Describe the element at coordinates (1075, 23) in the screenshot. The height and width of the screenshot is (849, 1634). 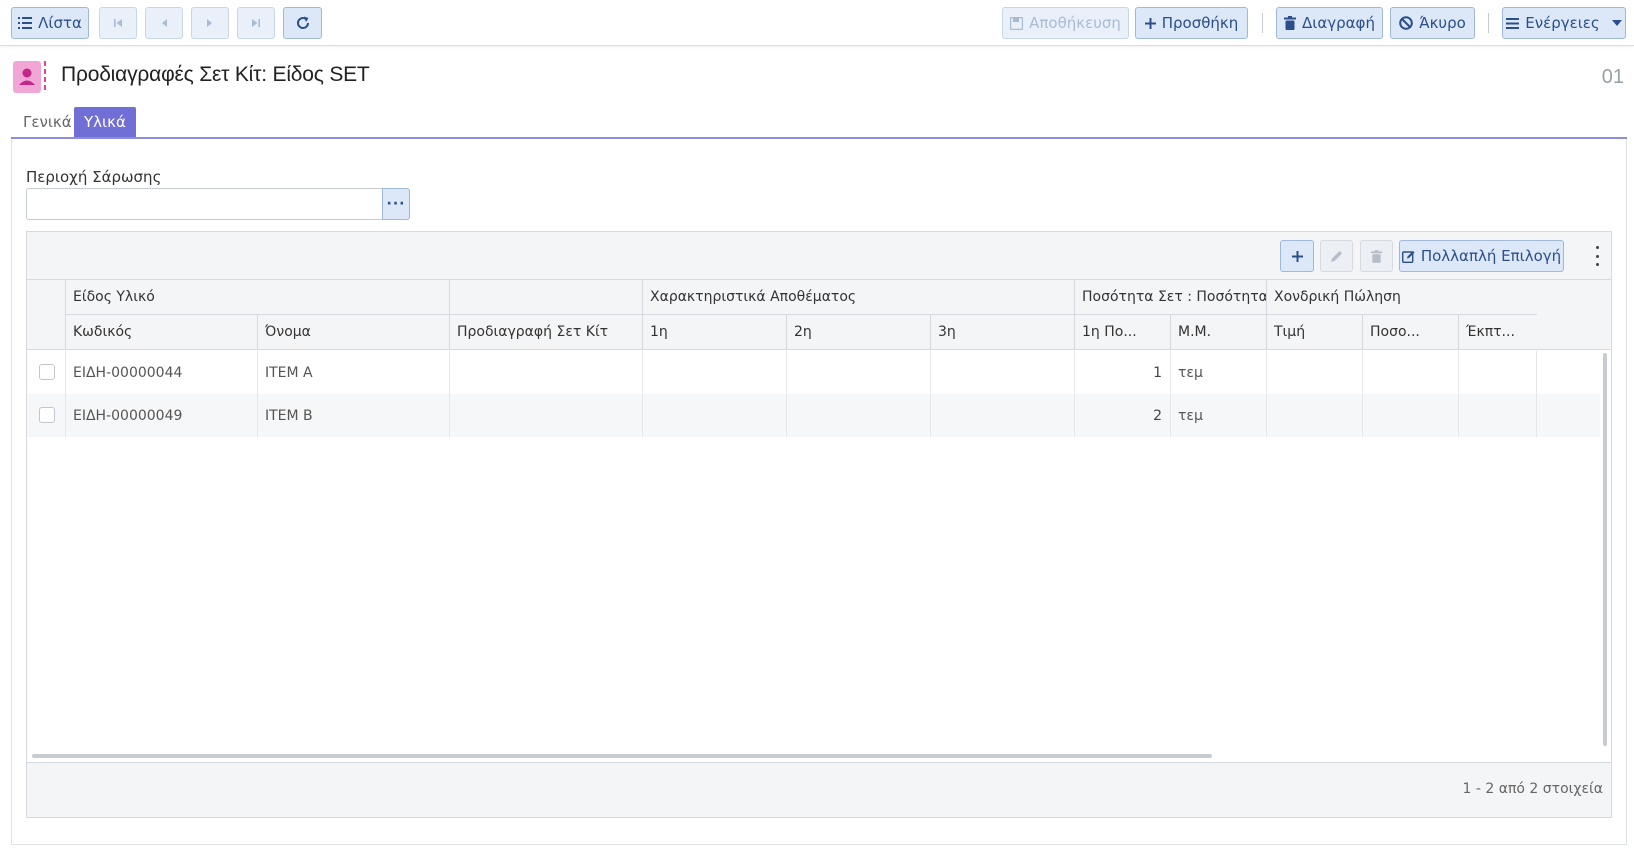
I see `save-button-label: Αποθήκευση` at that location.